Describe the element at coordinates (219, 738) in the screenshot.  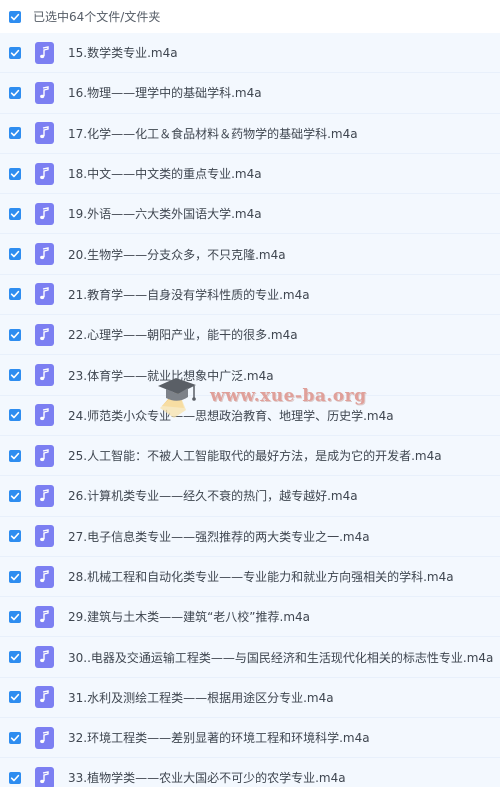
I see `file-name: 32.环境工程类——差别显著的环境工程和环境科学.m4a` at that location.